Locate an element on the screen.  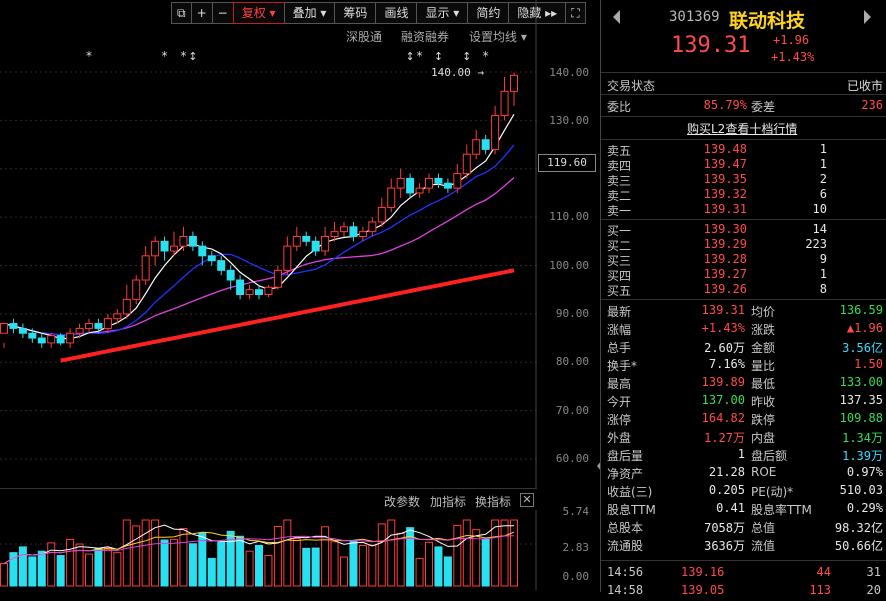
prev-stock-icon is located at coordinates (616, 17).